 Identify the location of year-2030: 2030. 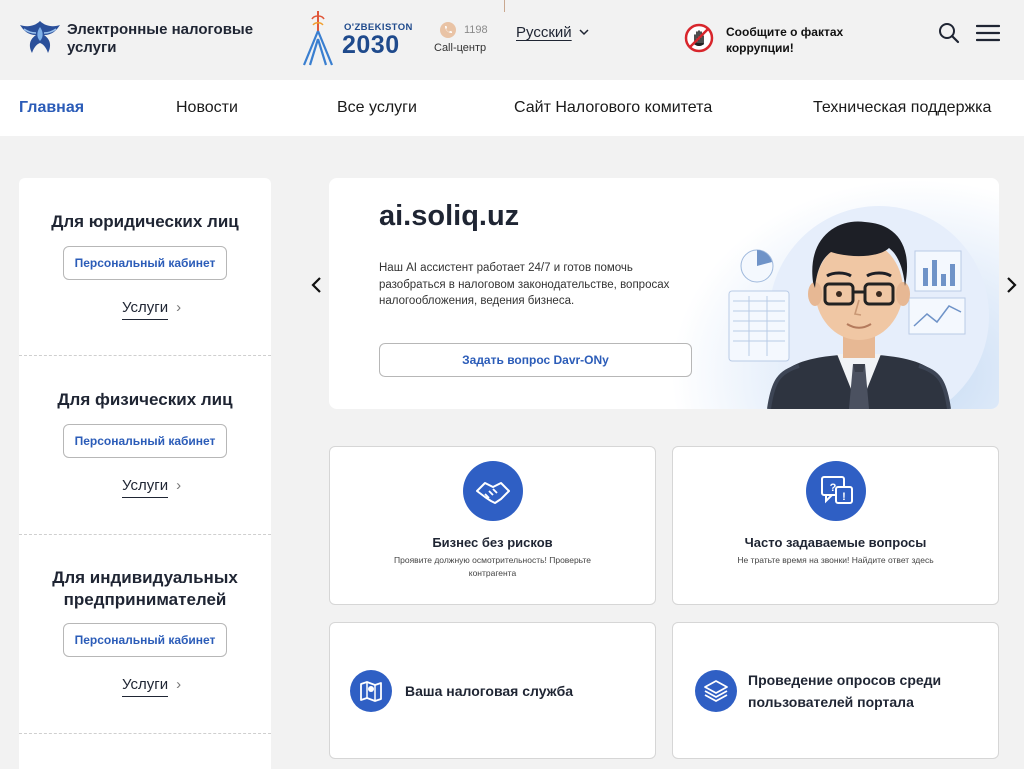
(371, 45).